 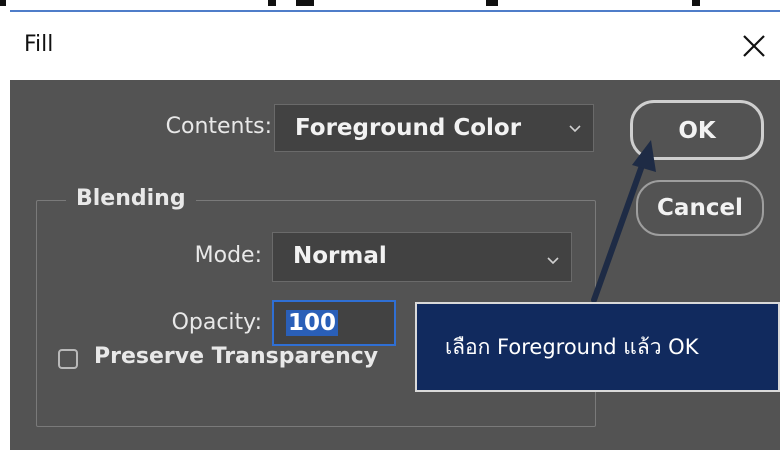 I want to click on close-icon, so click(x=754, y=46).